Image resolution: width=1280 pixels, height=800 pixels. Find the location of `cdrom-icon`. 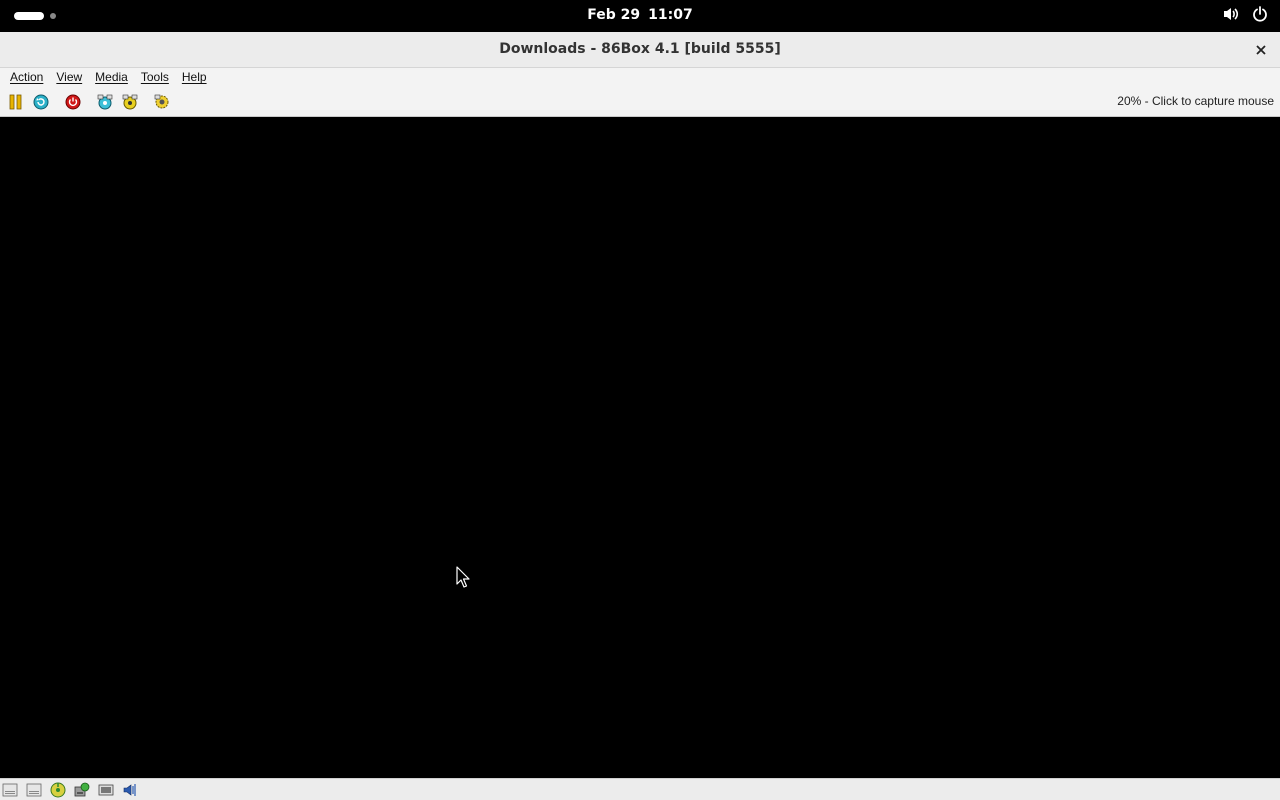

cdrom-icon is located at coordinates (58, 790).